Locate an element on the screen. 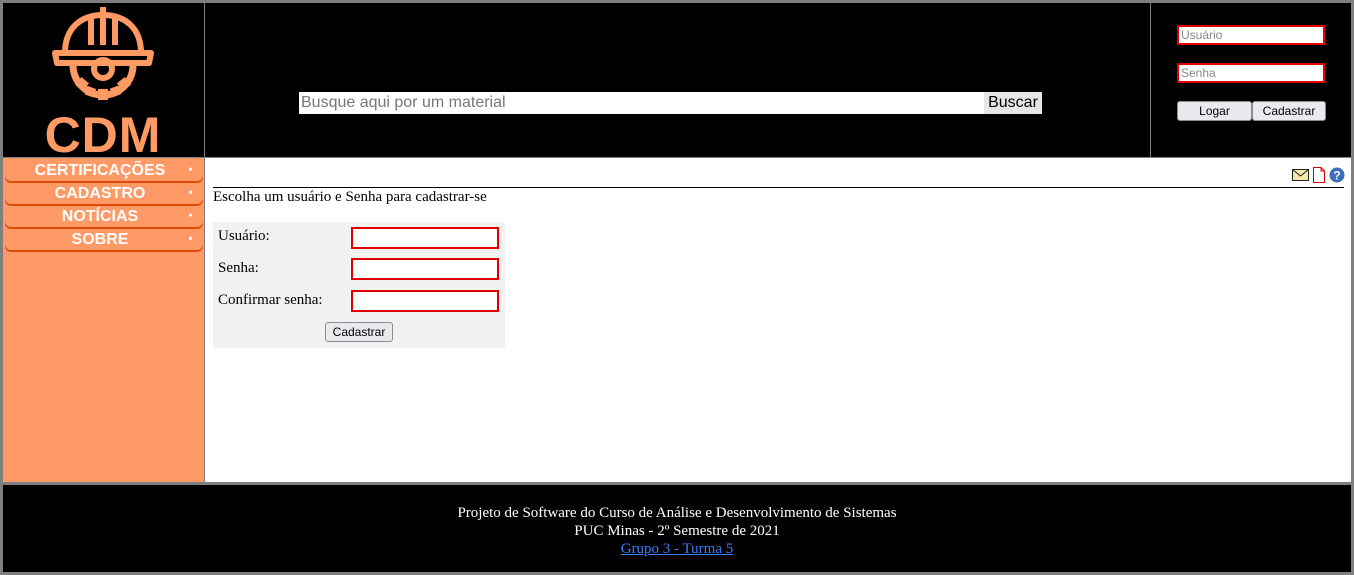 Image resolution: width=1354 pixels, height=575 pixels. login-password-field is located at coordinates (1251, 73).